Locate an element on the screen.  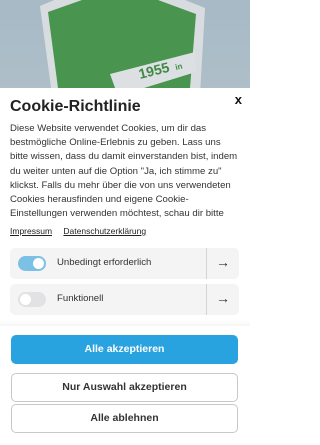
functional-toggle is located at coordinates (32, 299).